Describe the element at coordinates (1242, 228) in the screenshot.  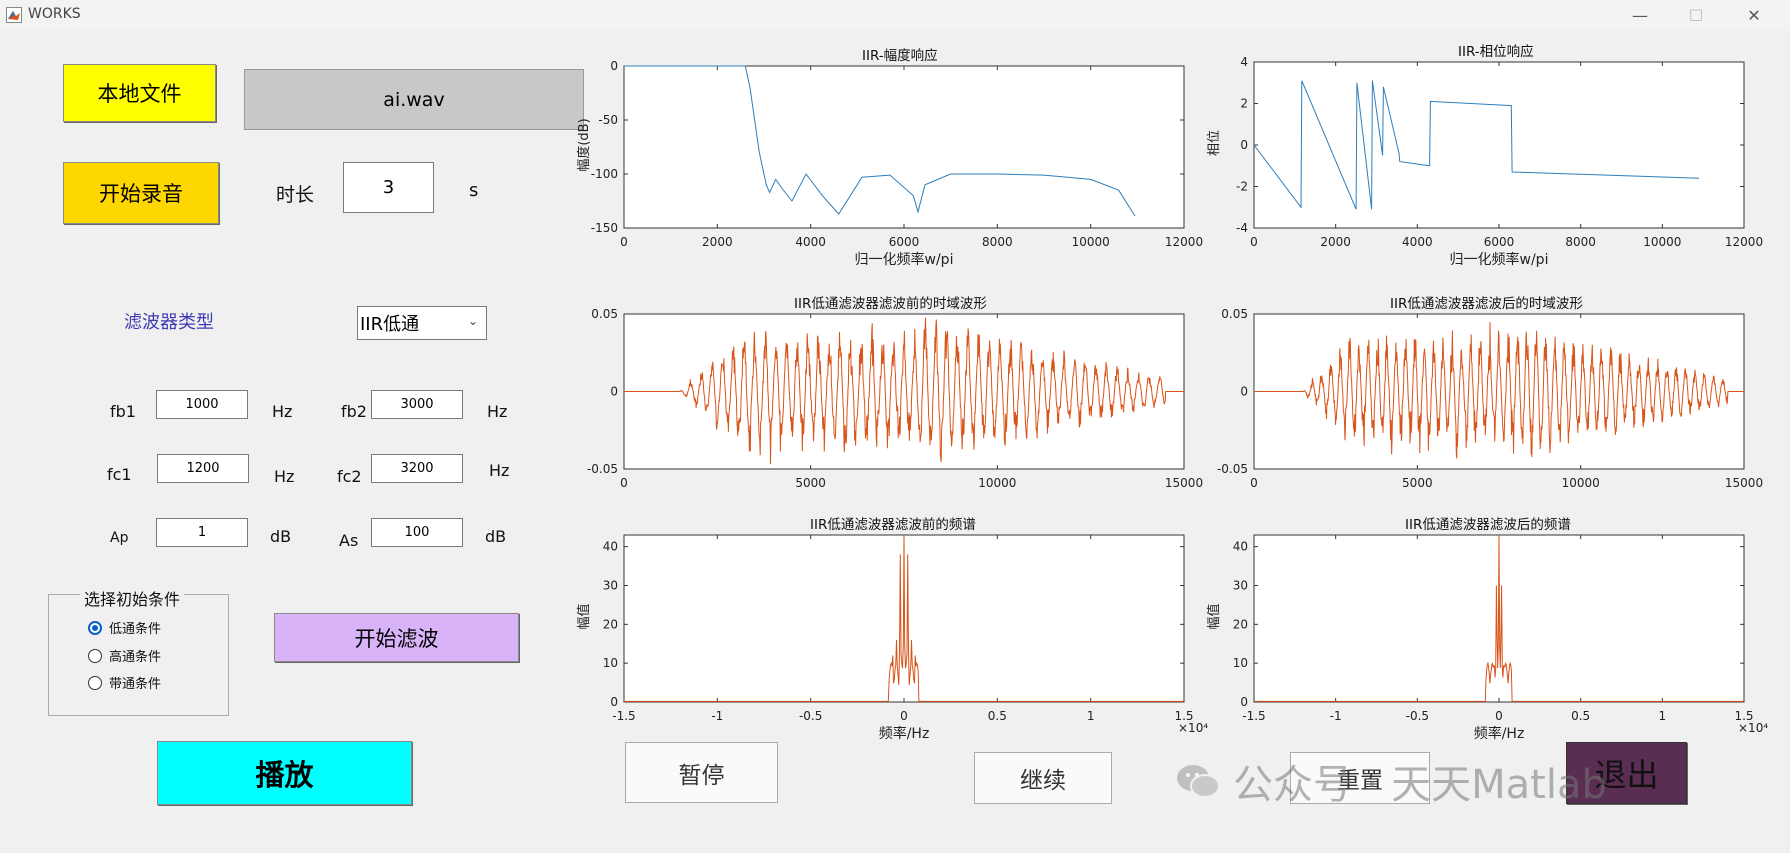
I see `y-tick-label: -4` at that location.